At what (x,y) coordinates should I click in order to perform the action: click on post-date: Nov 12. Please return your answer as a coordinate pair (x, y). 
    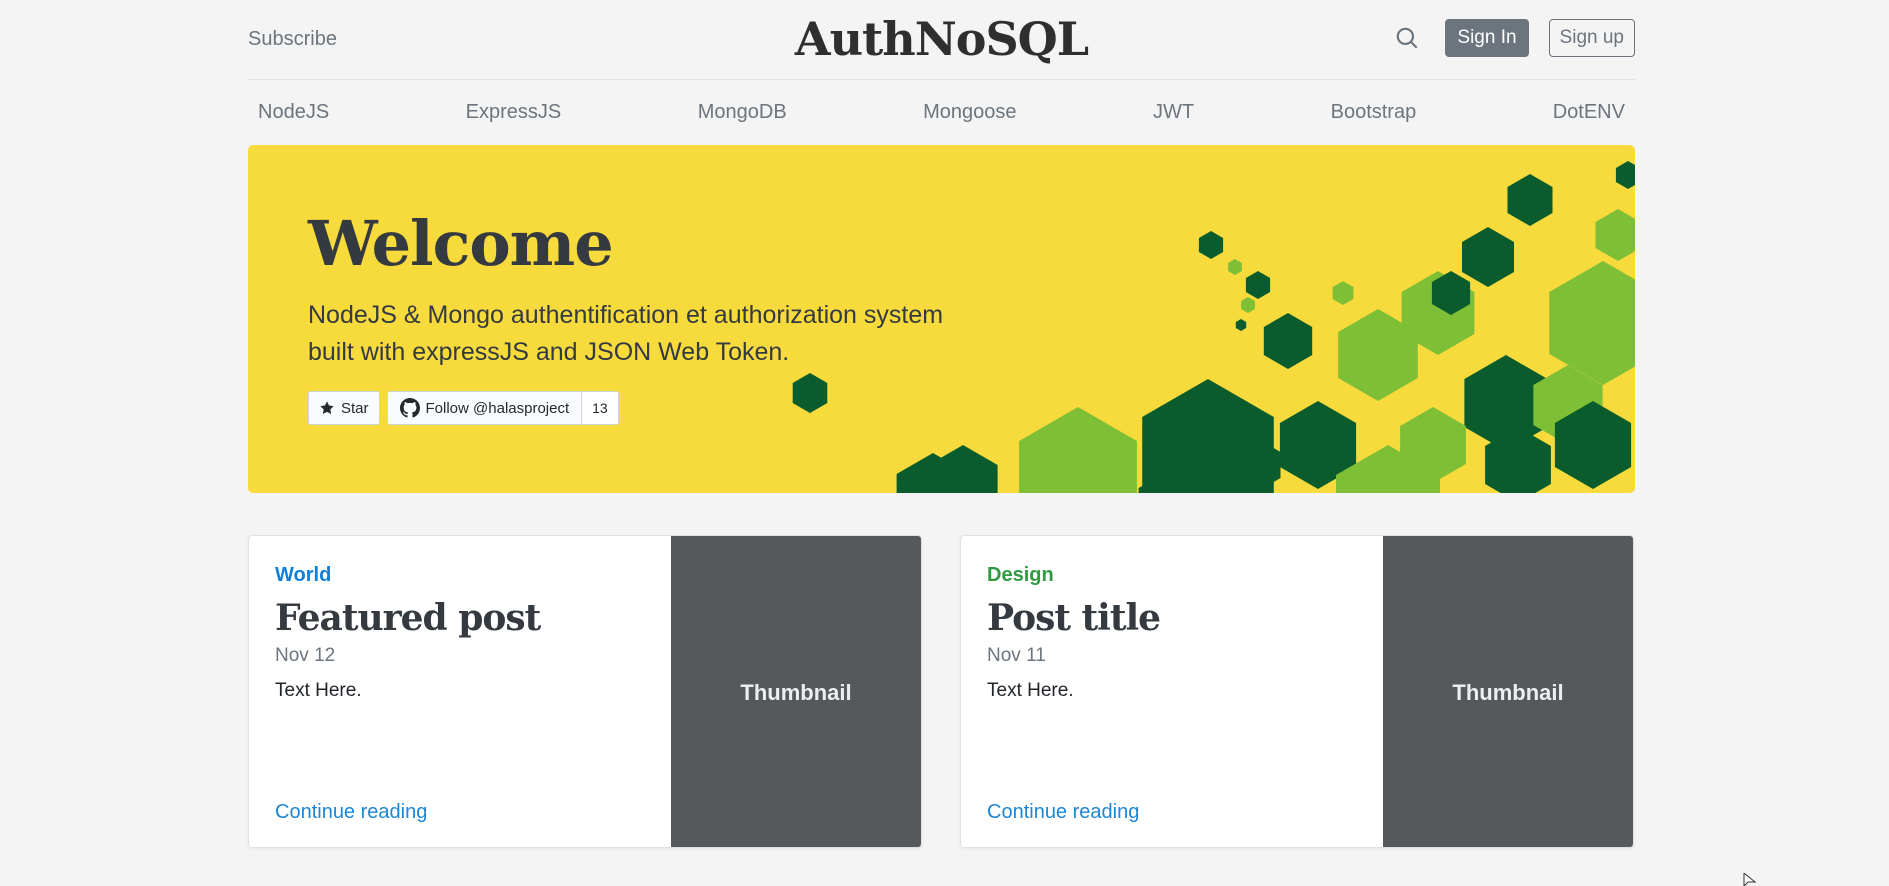
    Looking at the image, I should click on (305, 655).